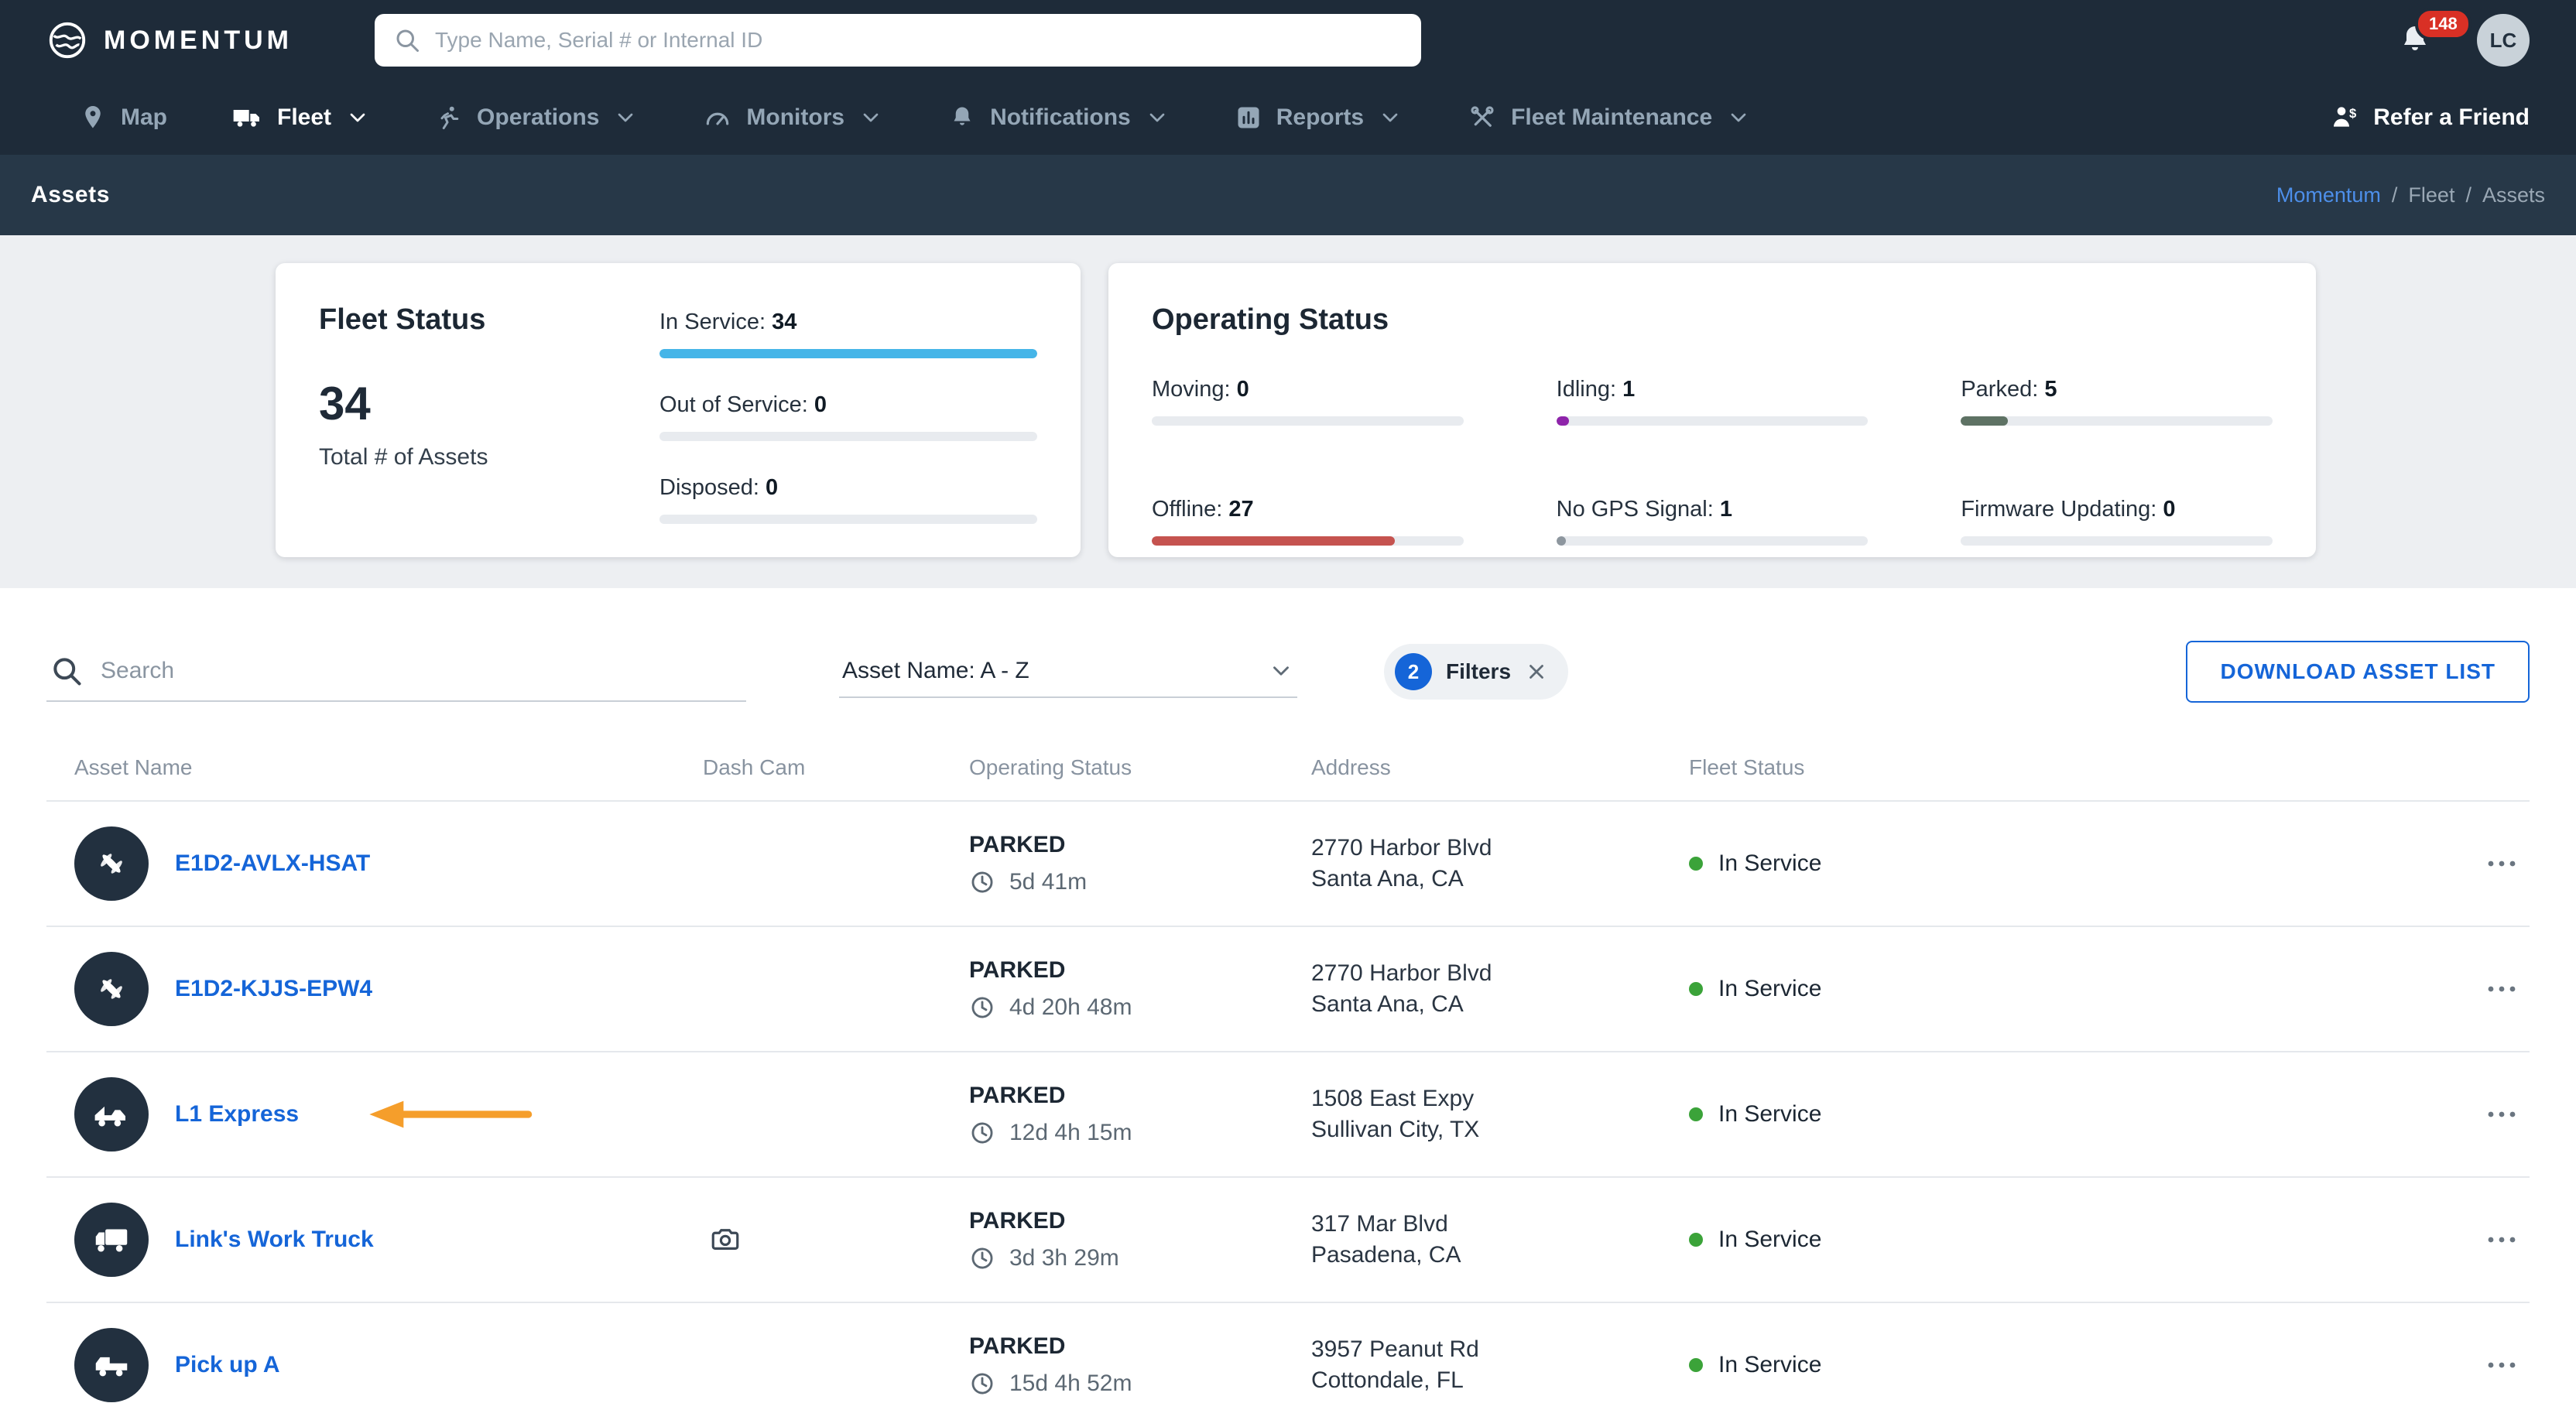 Image resolution: width=2576 pixels, height=1427 pixels. I want to click on tools-icon, so click(1482, 117).